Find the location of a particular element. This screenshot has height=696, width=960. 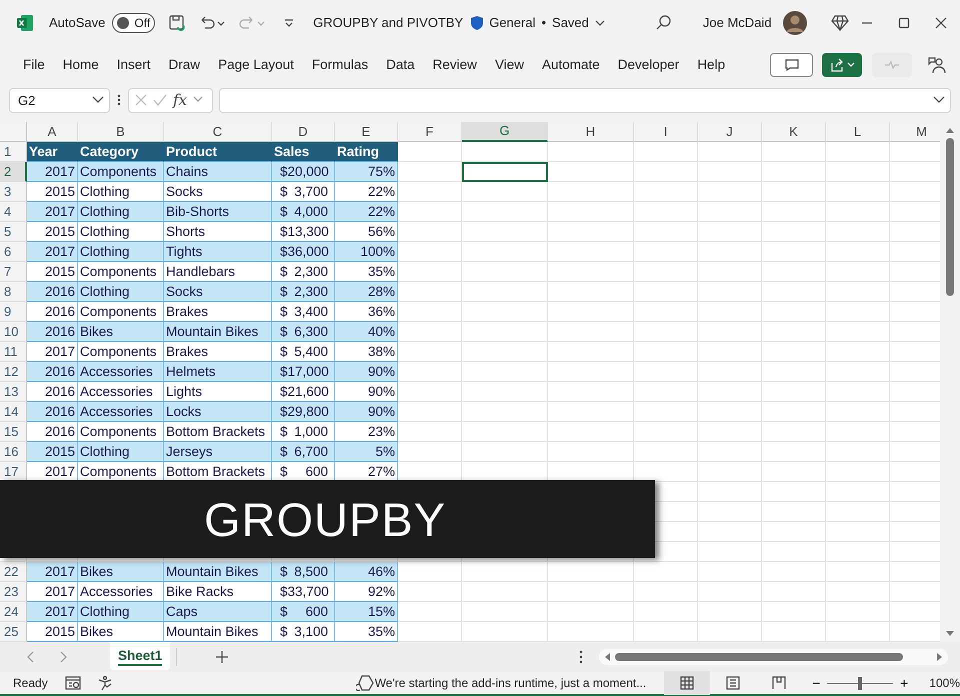

row-header: 12 is located at coordinates (13, 372).